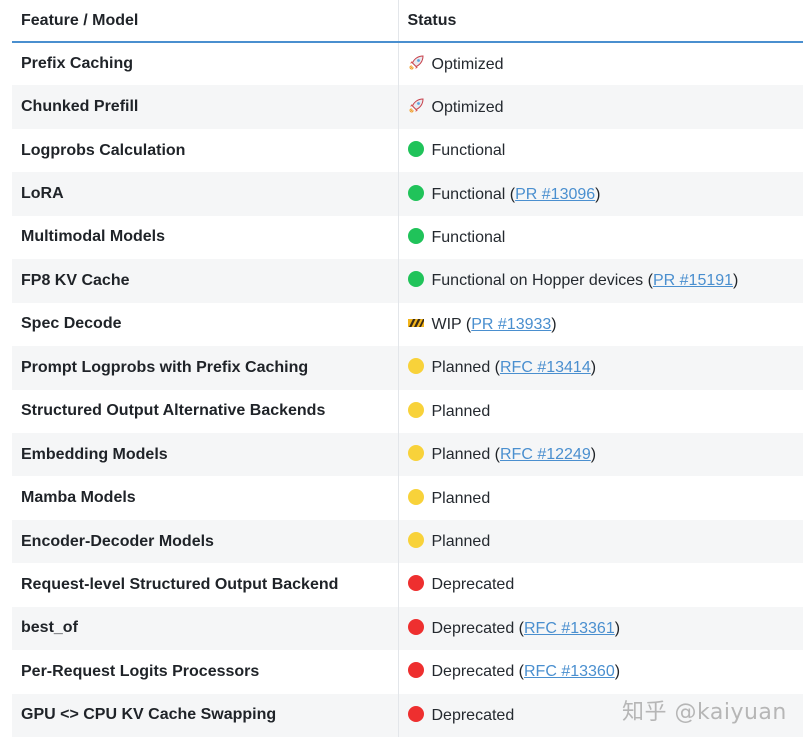 The image size is (809, 745). I want to click on table-row: Embedding Models Planned (RFC #12249), so click(407, 454).